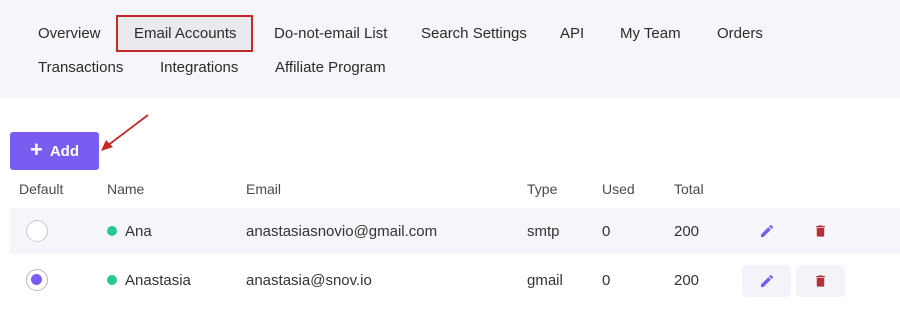 This screenshot has width=900, height=312. I want to click on annotation-arrow-icon, so click(125, 132).